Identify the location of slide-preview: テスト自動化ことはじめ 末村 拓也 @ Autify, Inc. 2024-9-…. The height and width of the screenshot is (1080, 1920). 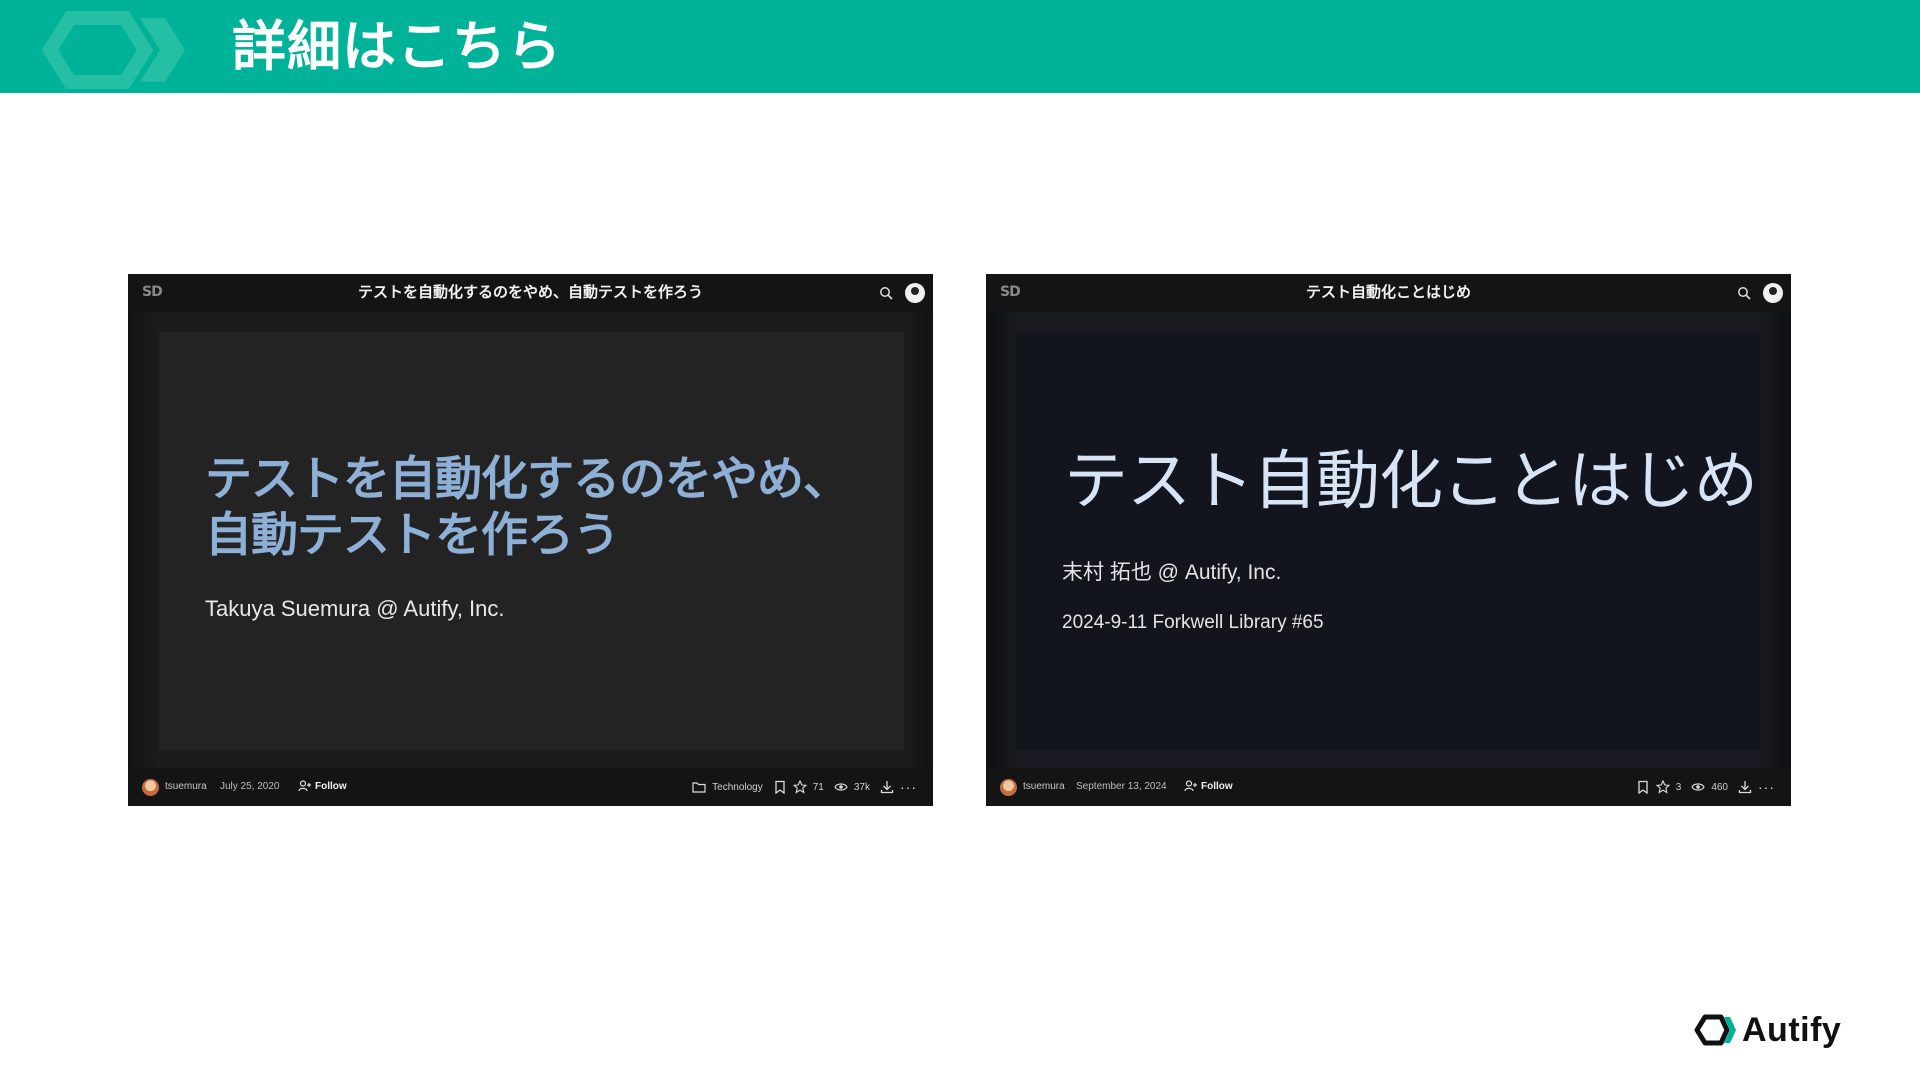
(1388, 541).